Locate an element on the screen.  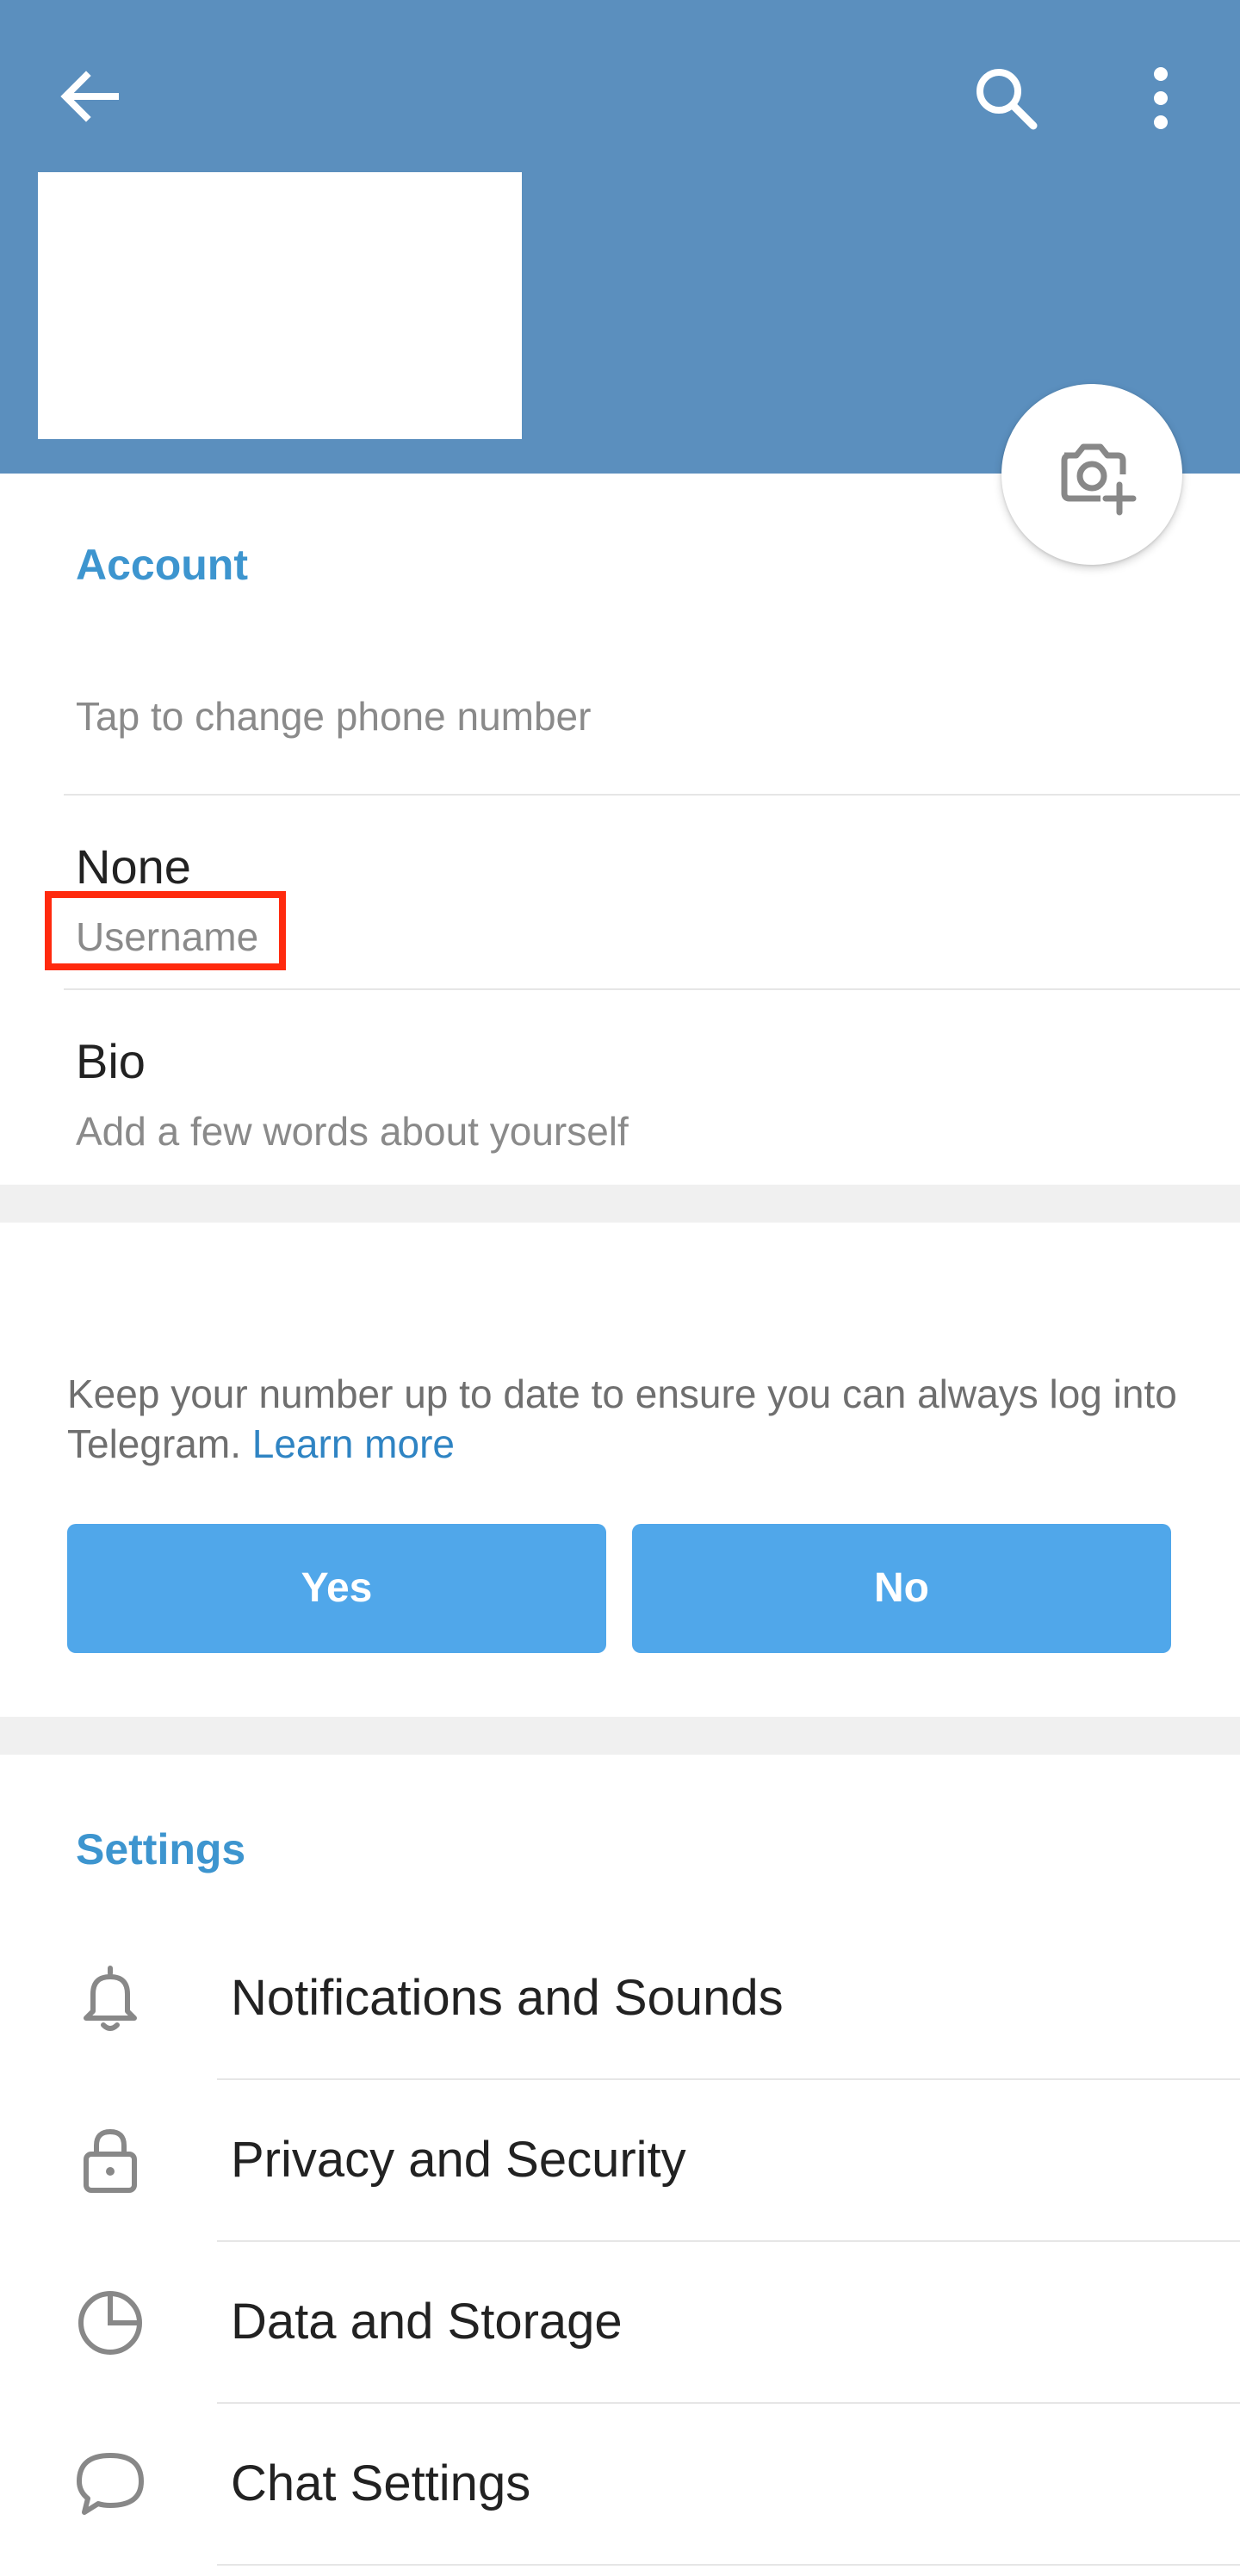
learn-more-link: Learn more is located at coordinates (354, 1444).